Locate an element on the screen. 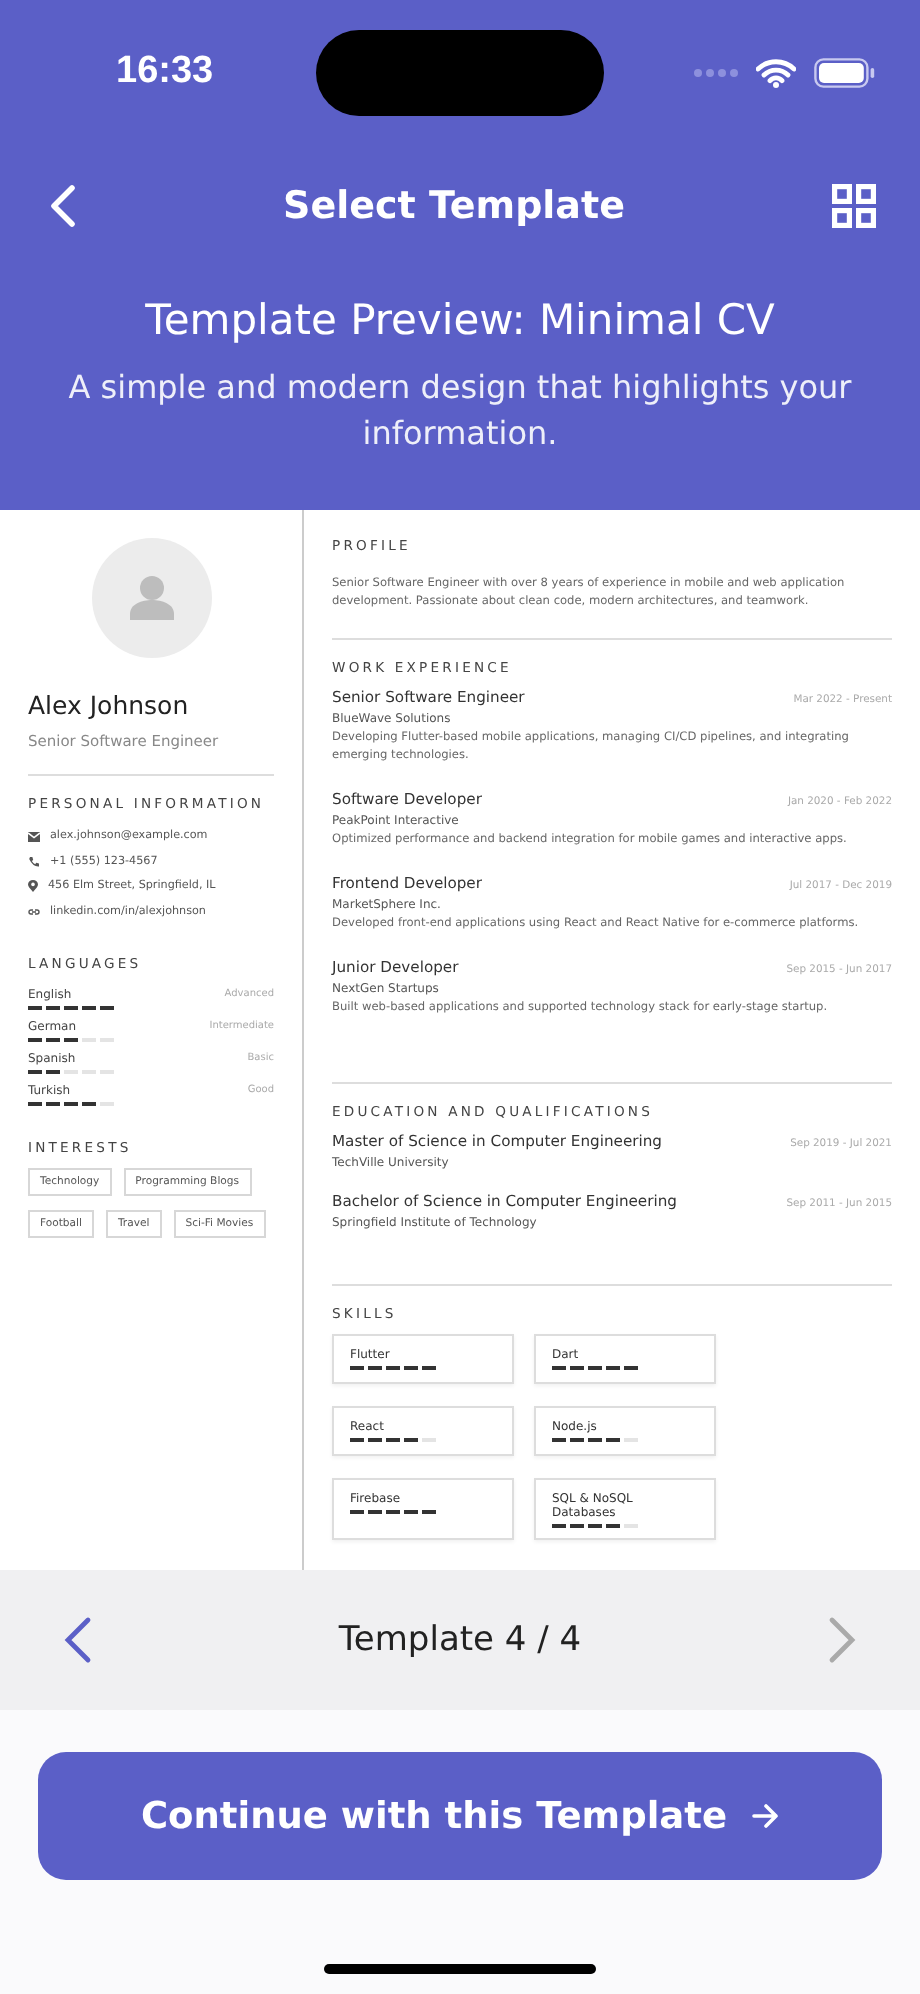  back-icon is located at coordinates (62, 206).